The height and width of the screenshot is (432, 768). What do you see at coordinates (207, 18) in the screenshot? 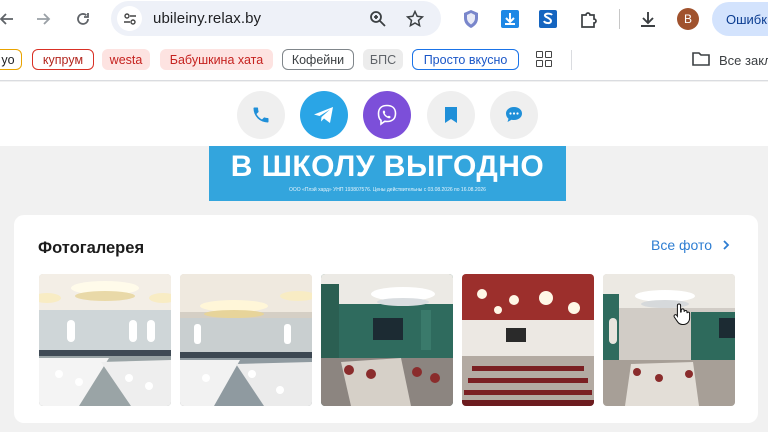
I see `url-text: ubileiny.relax.by` at bounding box center [207, 18].